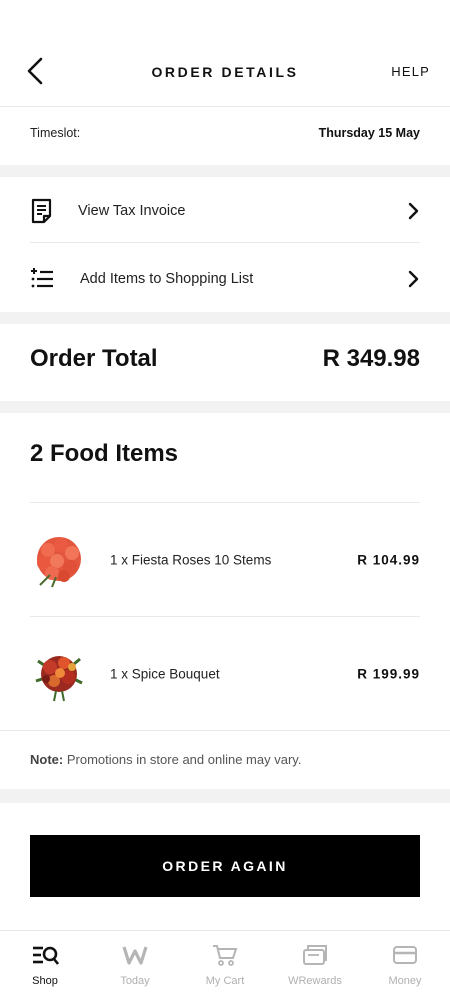 The width and height of the screenshot is (450, 1001). Describe the element at coordinates (225, 866) in the screenshot. I see `order-again-button: ORDER AGAIN` at that location.